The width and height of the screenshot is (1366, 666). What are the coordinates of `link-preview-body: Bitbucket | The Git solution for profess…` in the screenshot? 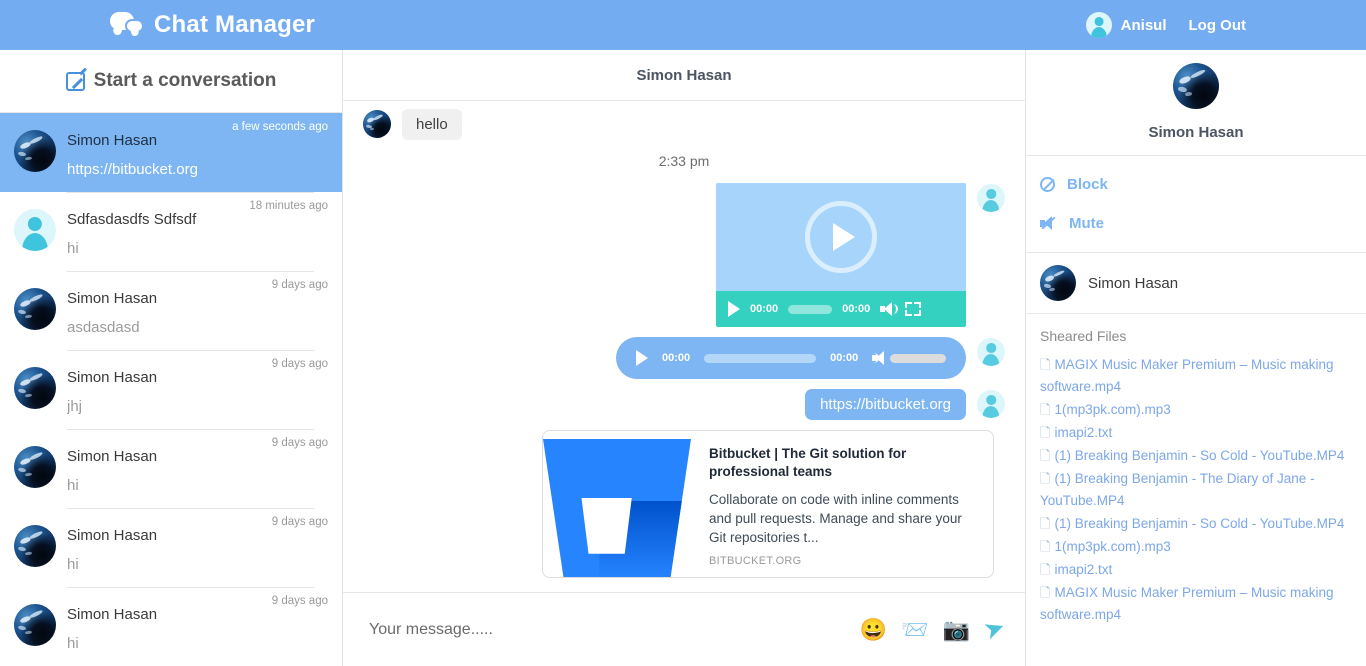 It's located at (844, 504).